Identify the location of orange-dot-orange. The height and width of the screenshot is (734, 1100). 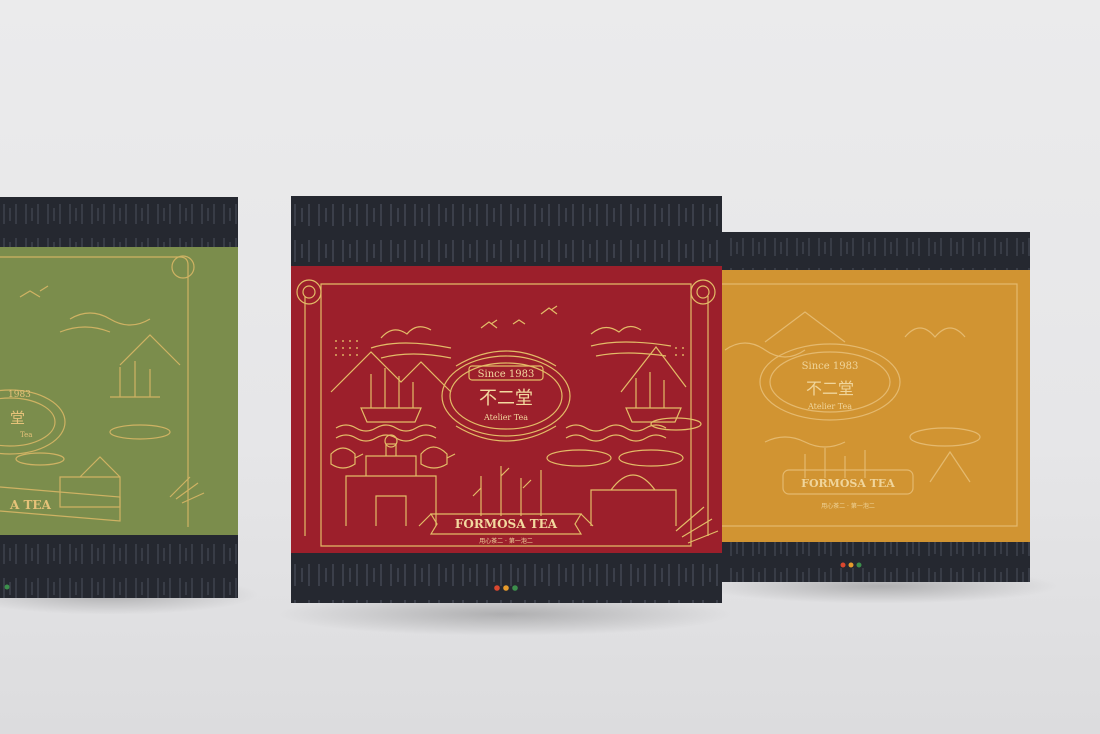
(851, 565).